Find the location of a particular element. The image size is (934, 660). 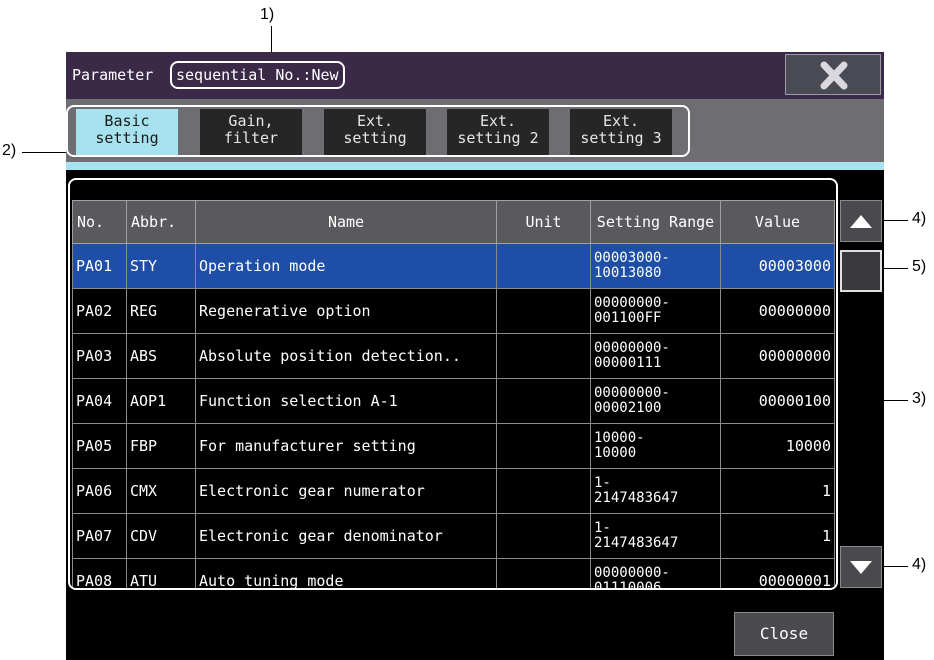

cell-name: Electronic gear numerator is located at coordinates (346, 491).